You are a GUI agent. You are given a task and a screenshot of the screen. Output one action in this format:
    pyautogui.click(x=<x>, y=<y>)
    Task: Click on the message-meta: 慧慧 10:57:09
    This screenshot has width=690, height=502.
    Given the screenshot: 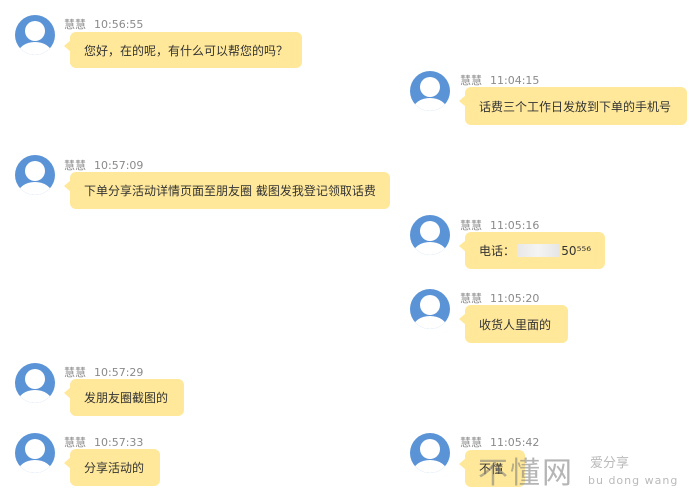 What is the action you would take?
    pyautogui.click(x=103, y=165)
    